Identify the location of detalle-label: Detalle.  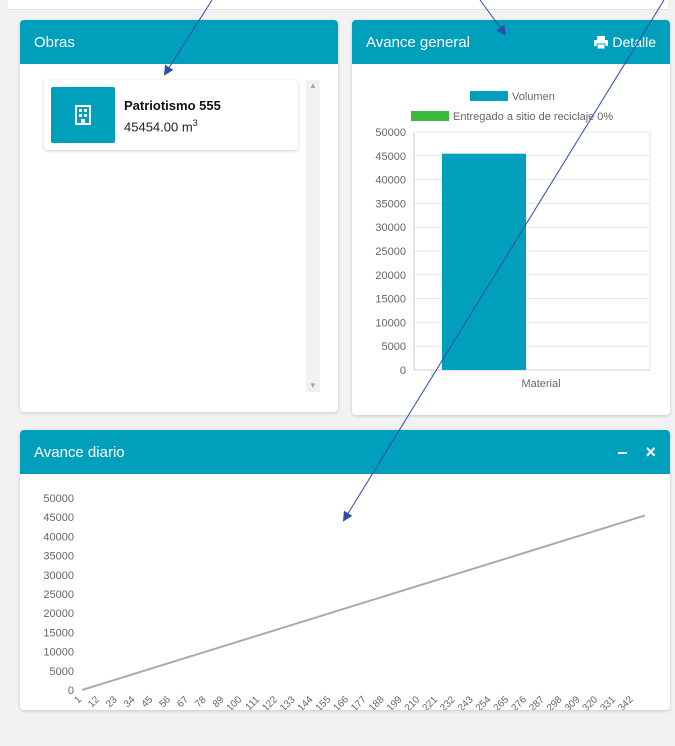
(634, 42).